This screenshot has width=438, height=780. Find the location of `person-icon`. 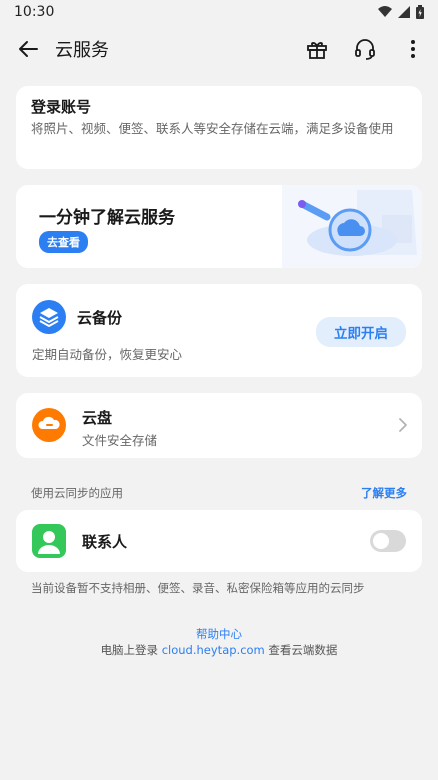

person-icon is located at coordinates (49, 541).